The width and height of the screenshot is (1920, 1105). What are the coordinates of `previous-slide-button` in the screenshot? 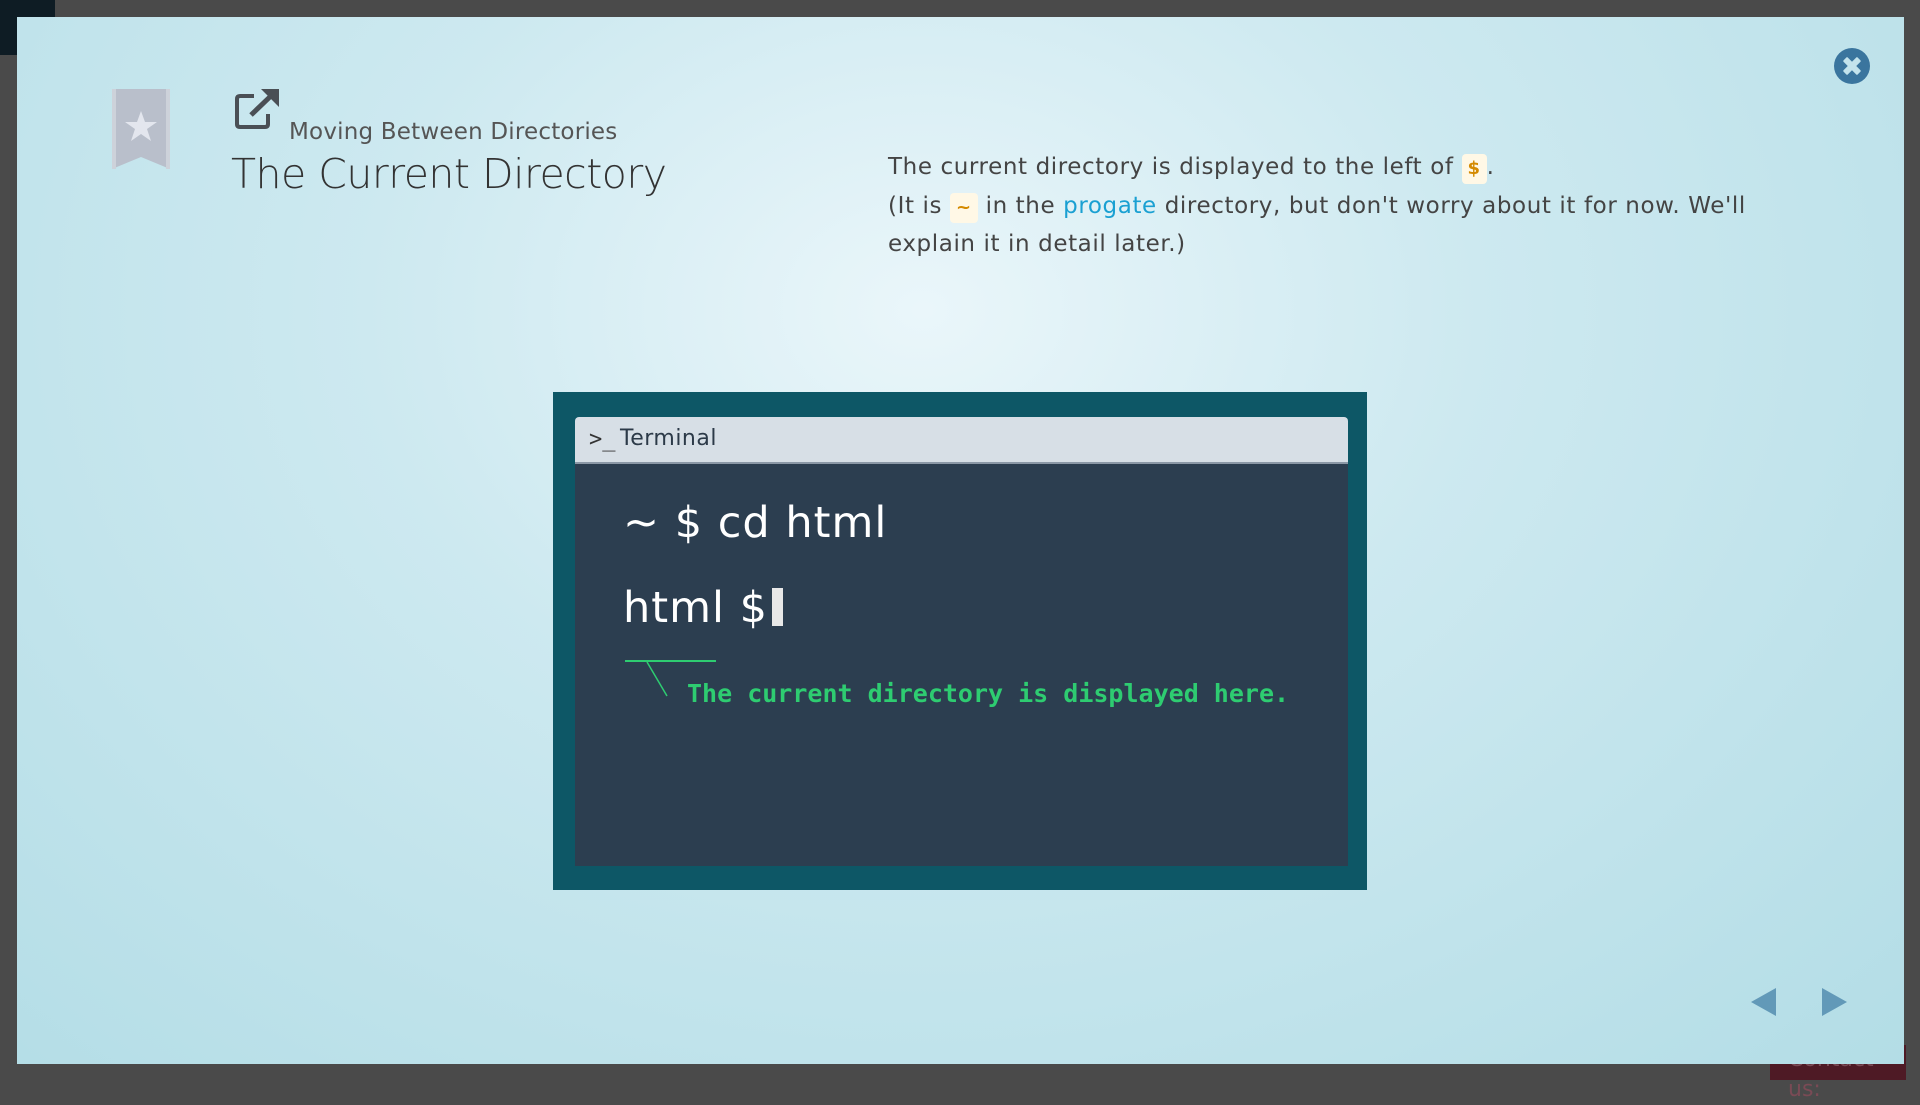 It's located at (1763, 1002).